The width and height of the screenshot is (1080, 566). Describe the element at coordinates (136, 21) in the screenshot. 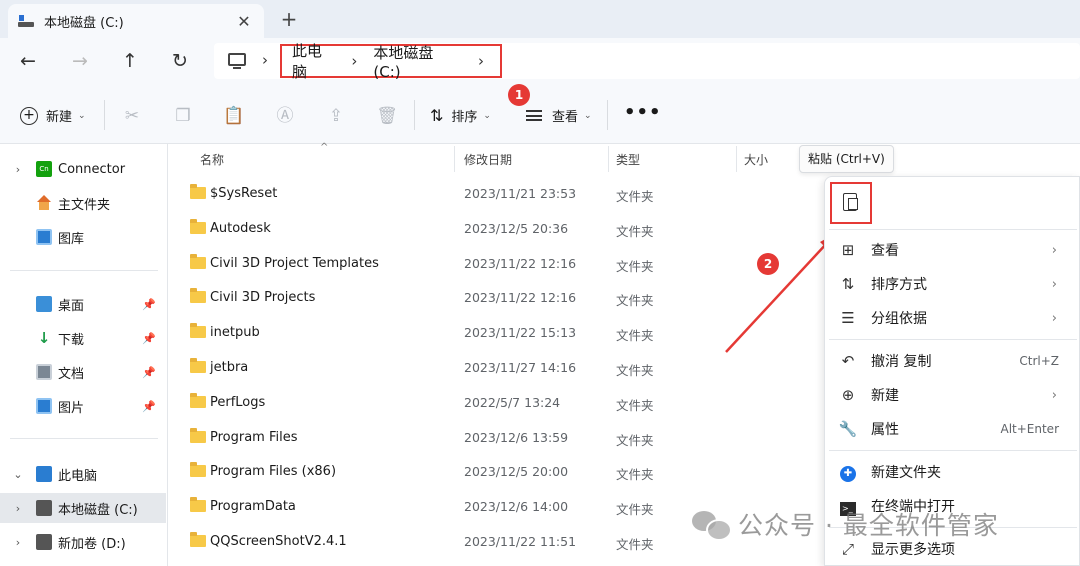

I see `tab-local-disk-c: 本地磁盘 (C:) ✕` at that location.